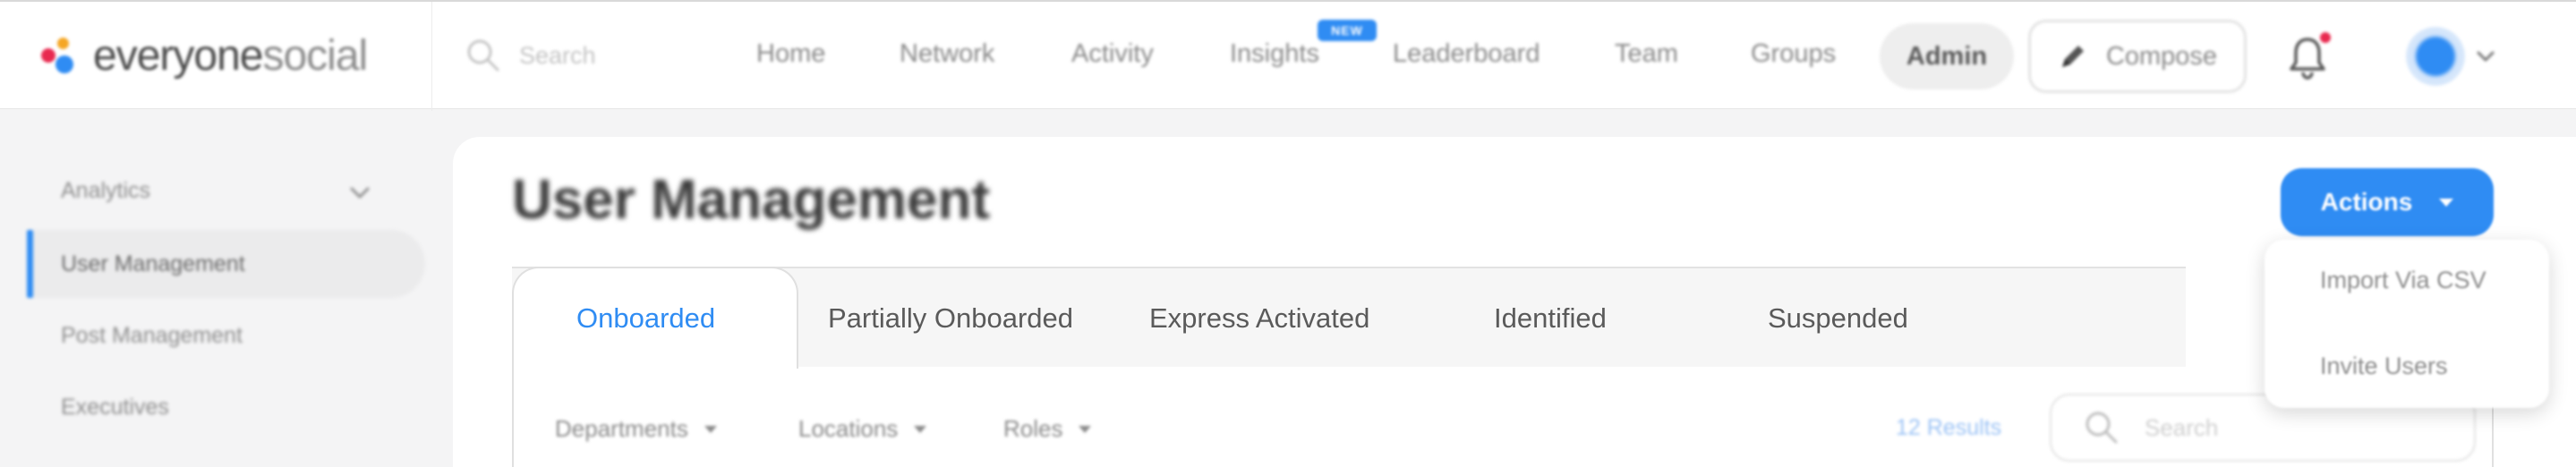 This screenshot has width=2576, height=467. I want to click on page-title: User Management, so click(751, 200).